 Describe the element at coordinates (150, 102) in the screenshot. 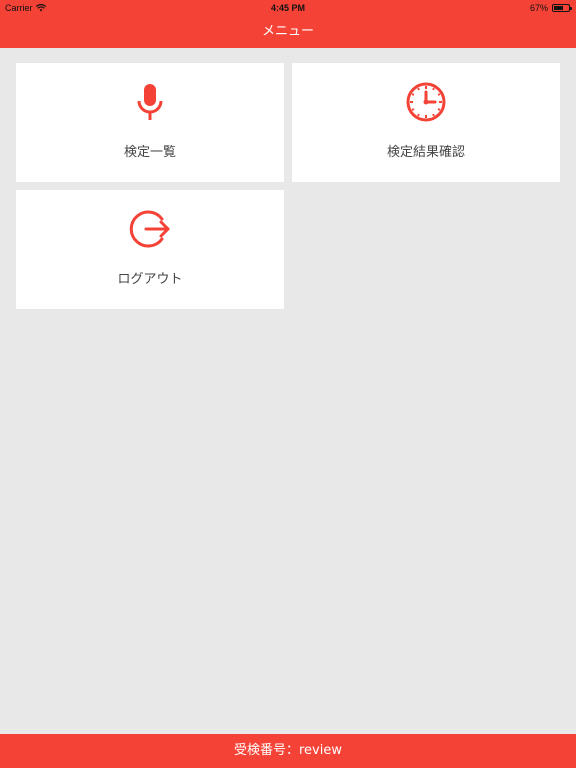

I see `microphone-icon` at that location.